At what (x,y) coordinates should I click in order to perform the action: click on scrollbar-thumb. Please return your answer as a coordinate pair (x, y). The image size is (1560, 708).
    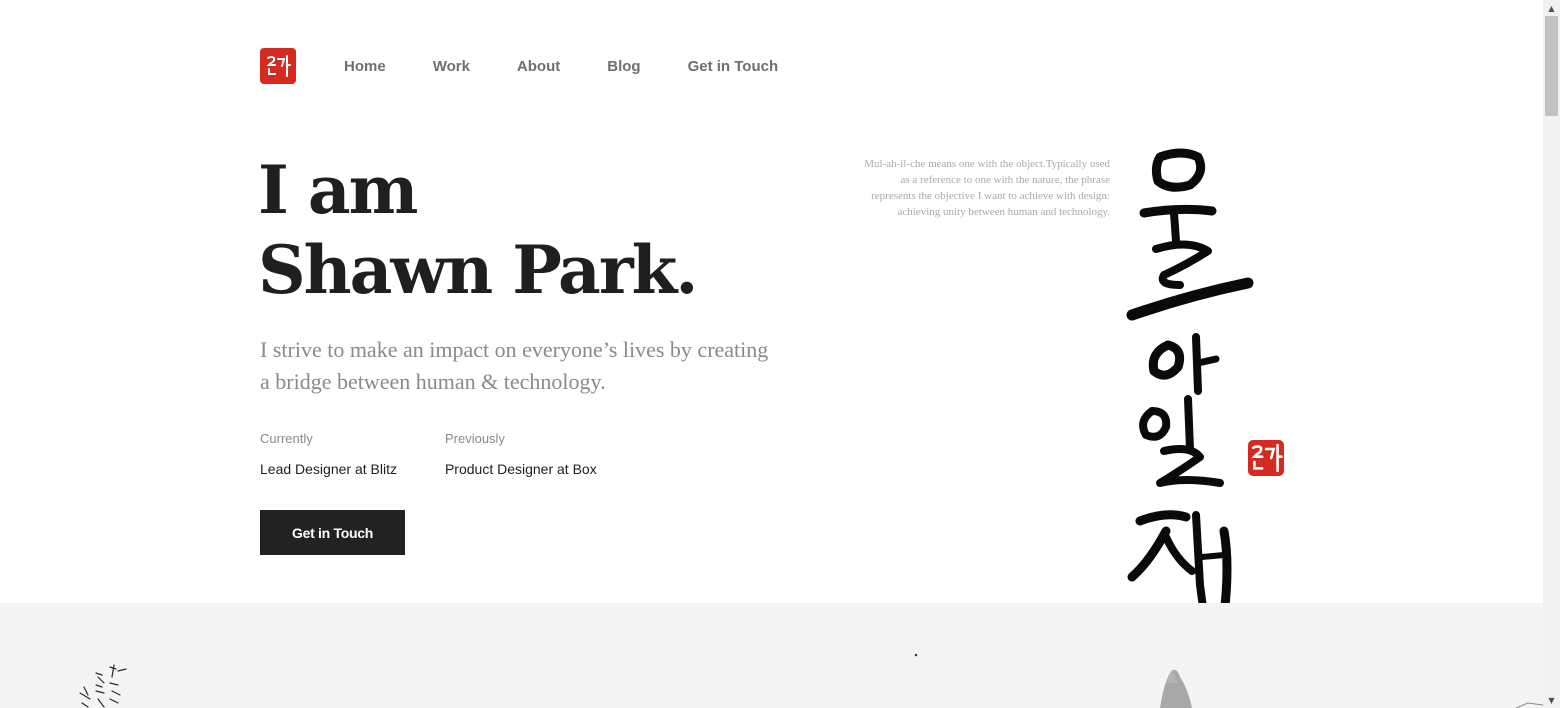
    Looking at the image, I should click on (1551, 66).